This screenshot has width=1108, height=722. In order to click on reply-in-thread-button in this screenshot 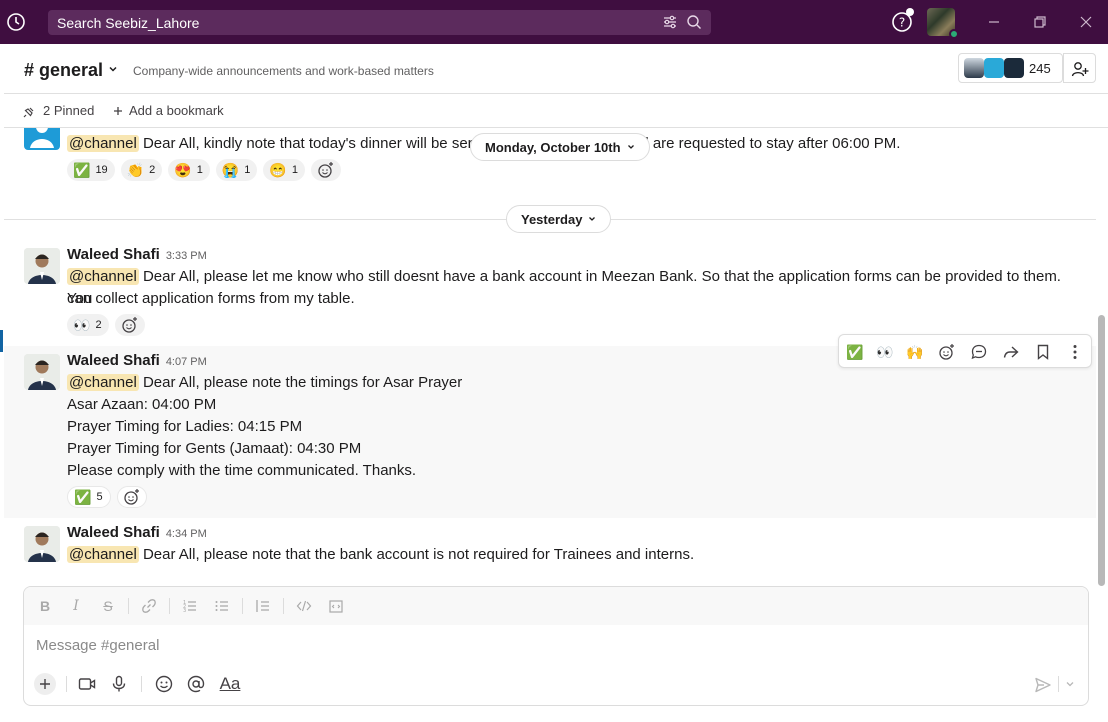, I will do `click(979, 352)`.